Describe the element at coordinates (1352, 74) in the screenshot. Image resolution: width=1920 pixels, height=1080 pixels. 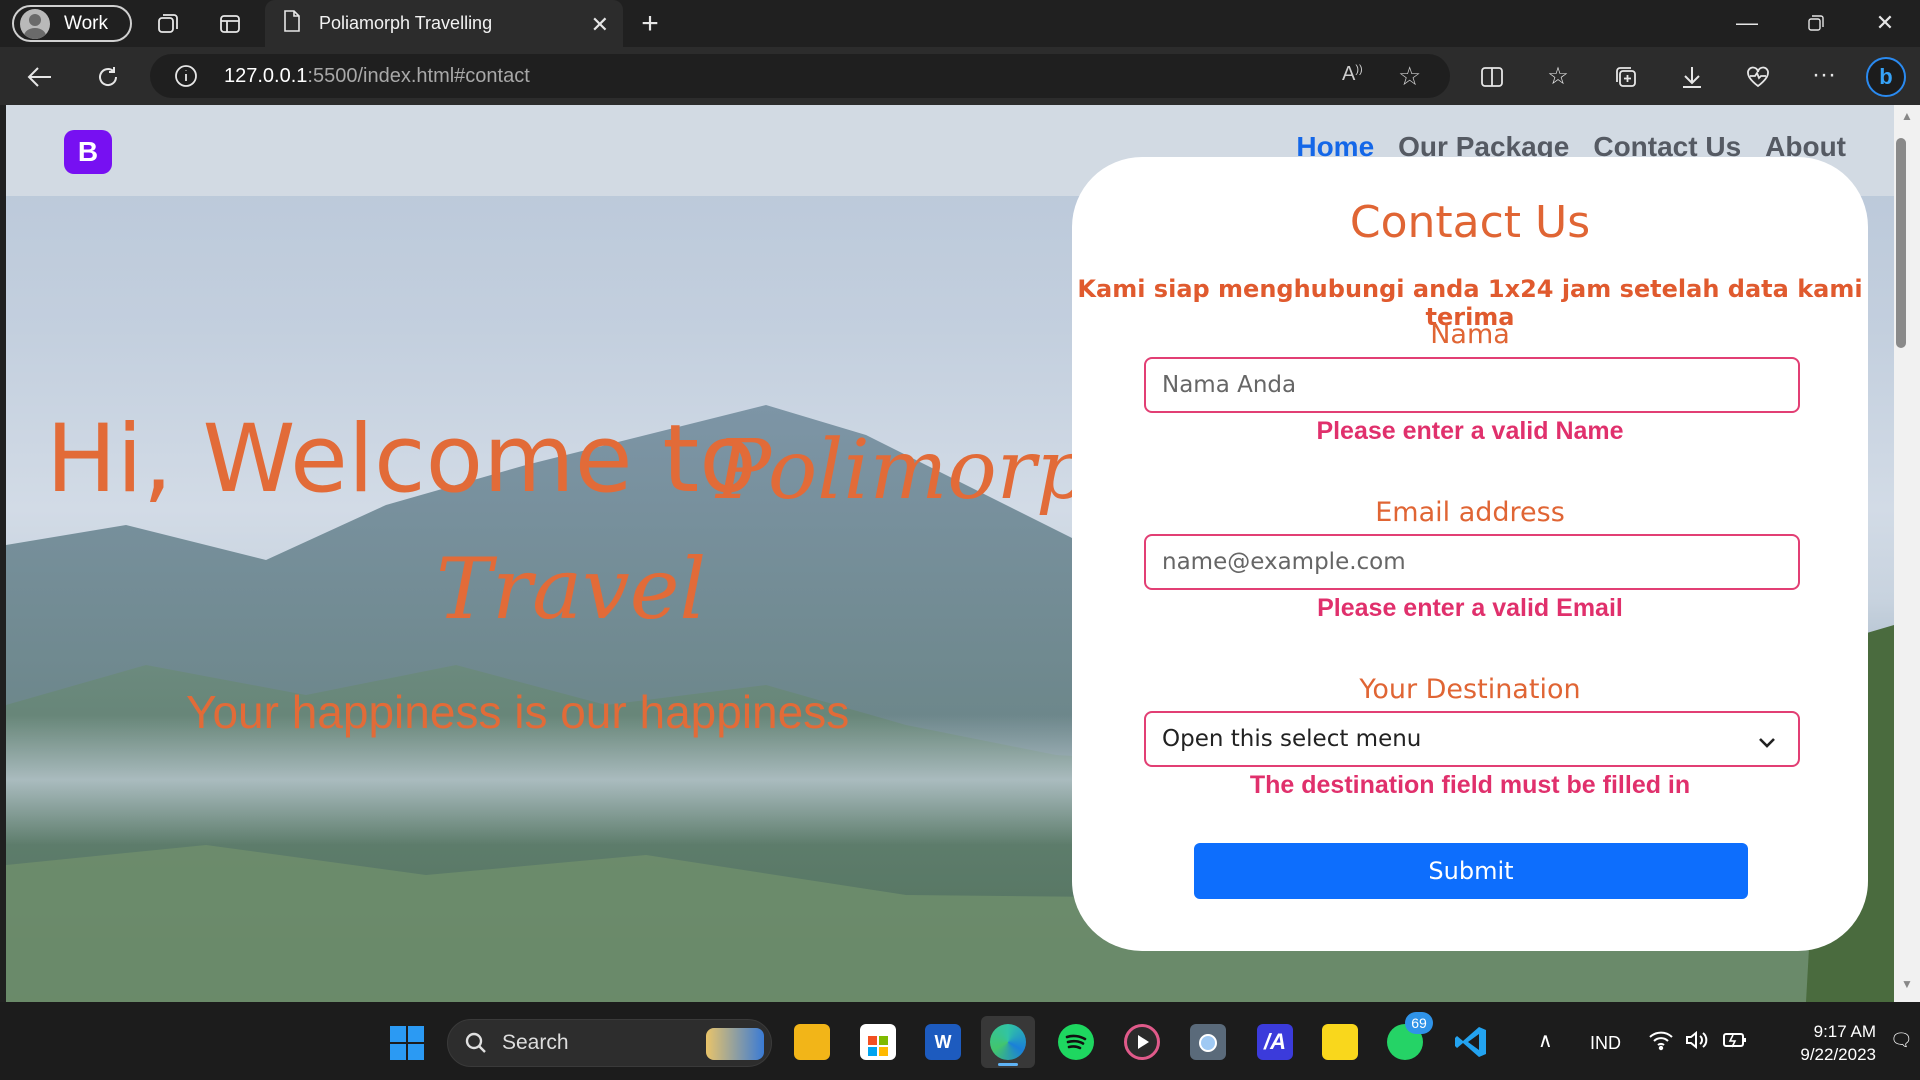
I see `read-aloud-icon: A))` at that location.